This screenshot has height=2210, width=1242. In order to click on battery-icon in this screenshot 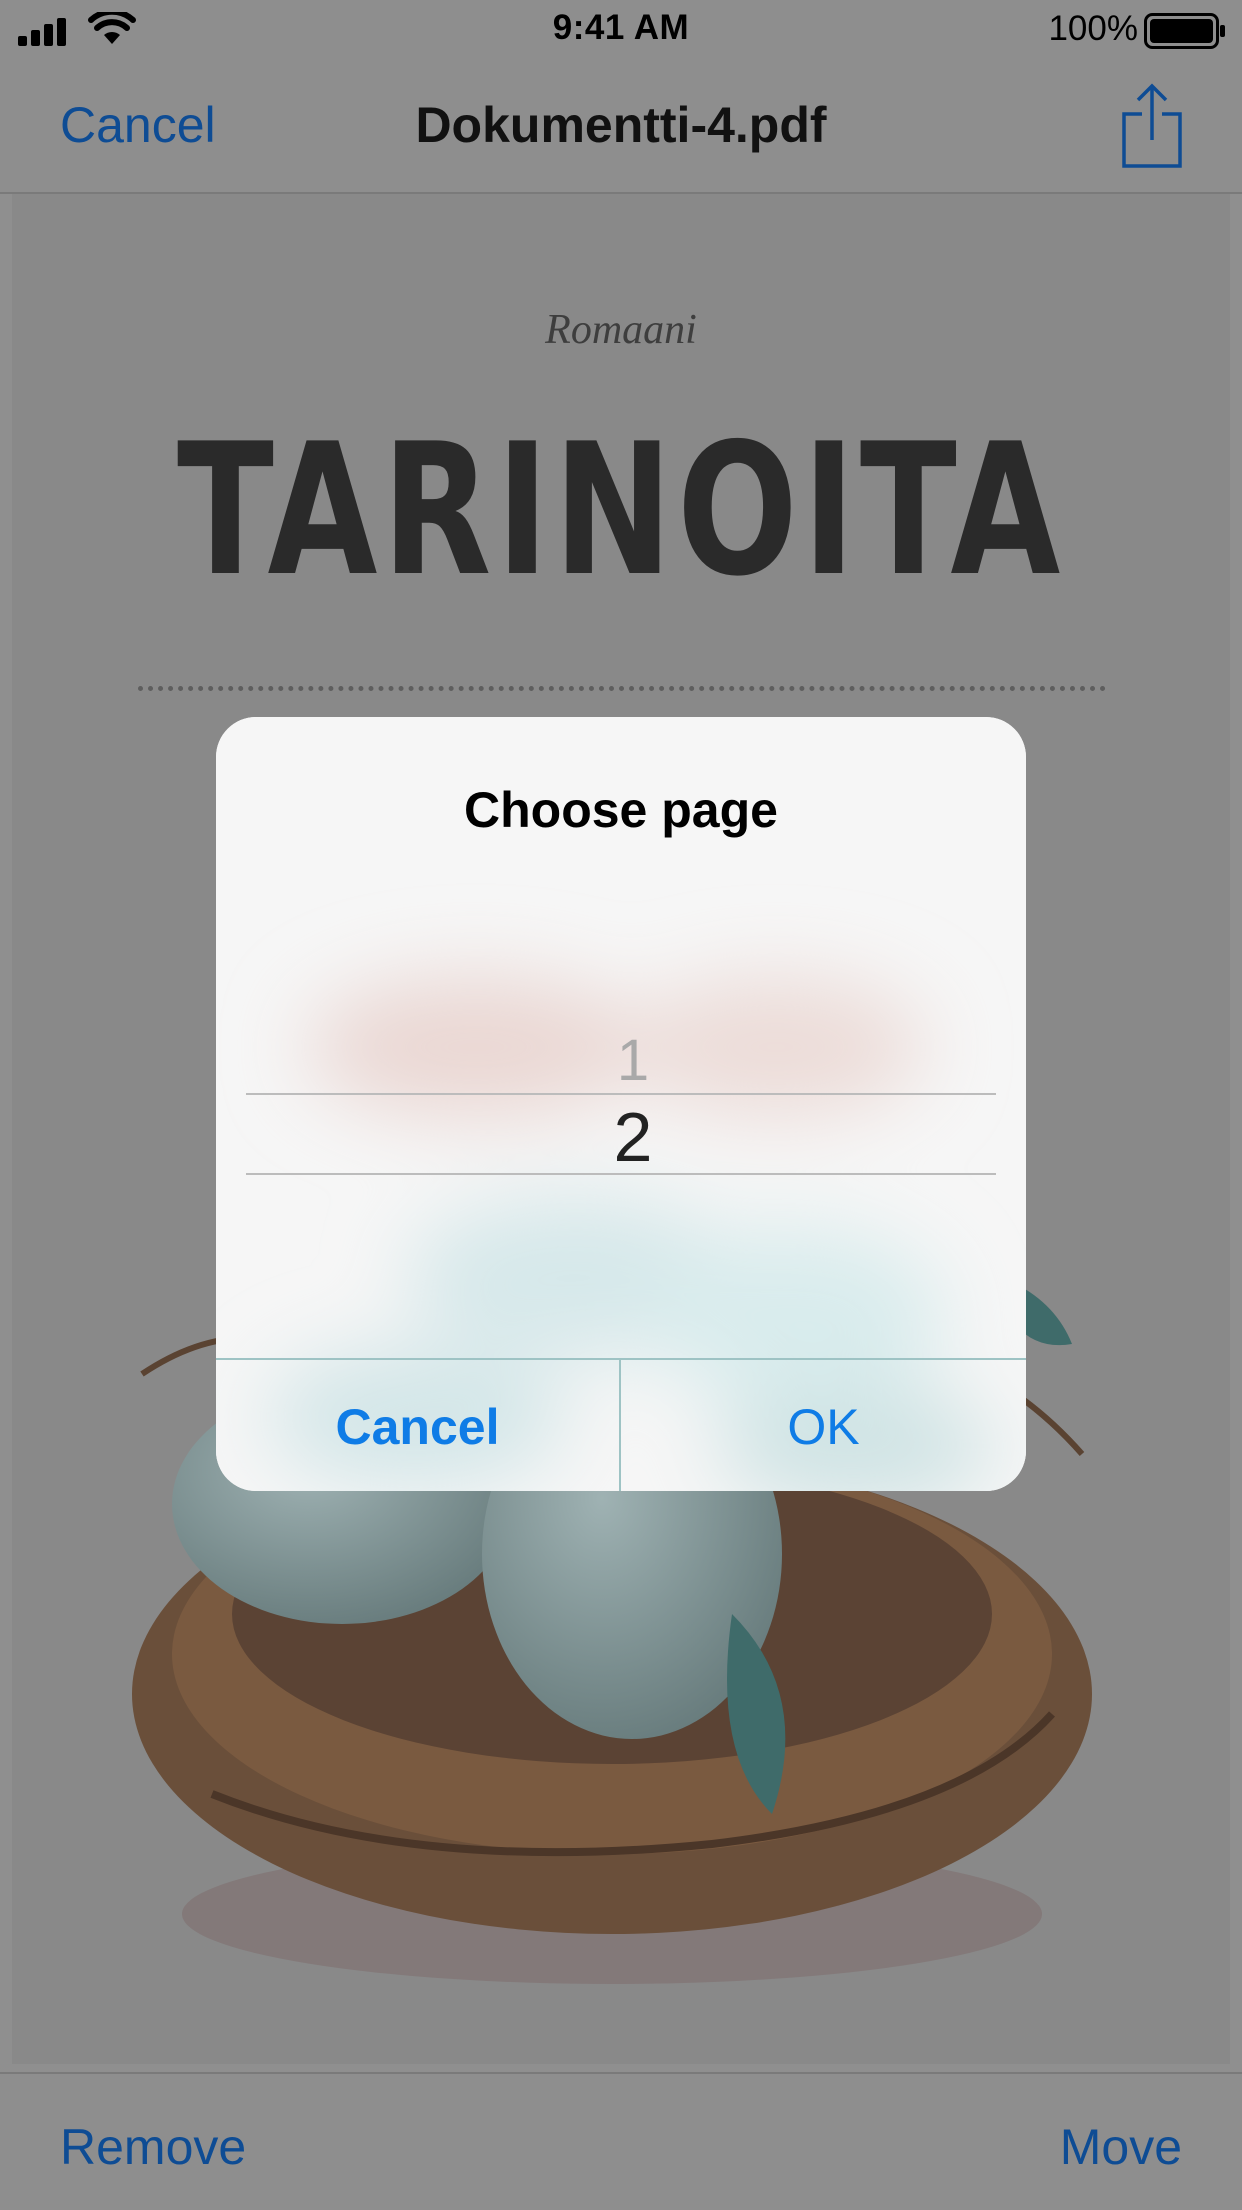, I will do `click(1184, 31)`.